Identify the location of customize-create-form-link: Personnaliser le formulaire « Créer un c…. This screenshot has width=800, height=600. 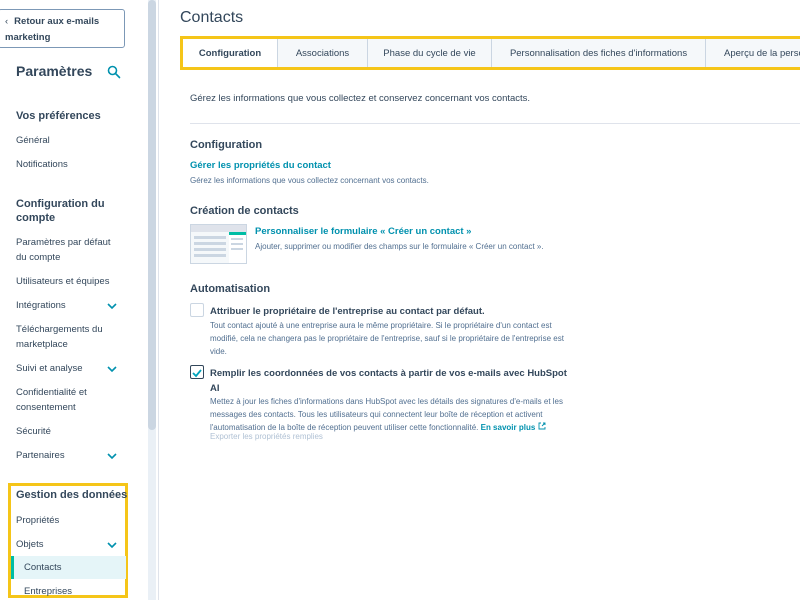
(363, 231).